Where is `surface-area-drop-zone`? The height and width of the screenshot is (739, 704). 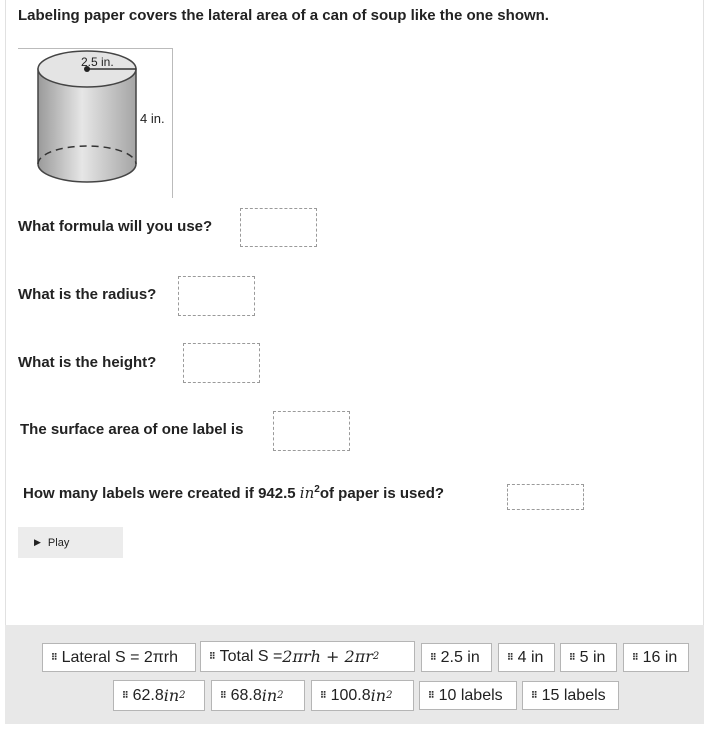
surface-area-drop-zone is located at coordinates (311, 431).